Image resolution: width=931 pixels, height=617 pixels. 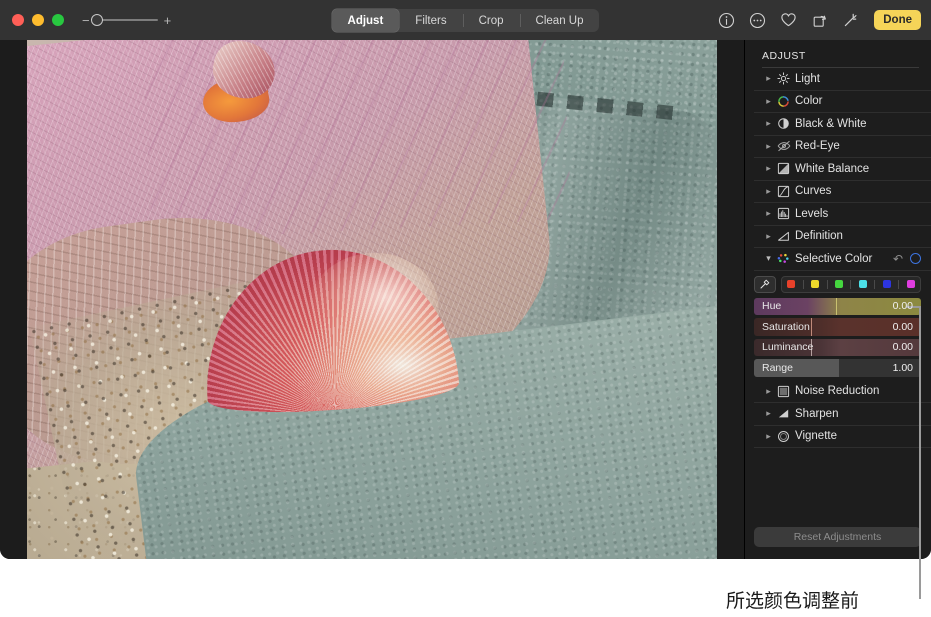 I want to click on sidebar-item-sharpen: ▸ Sharpen, so click(x=842, y=414).